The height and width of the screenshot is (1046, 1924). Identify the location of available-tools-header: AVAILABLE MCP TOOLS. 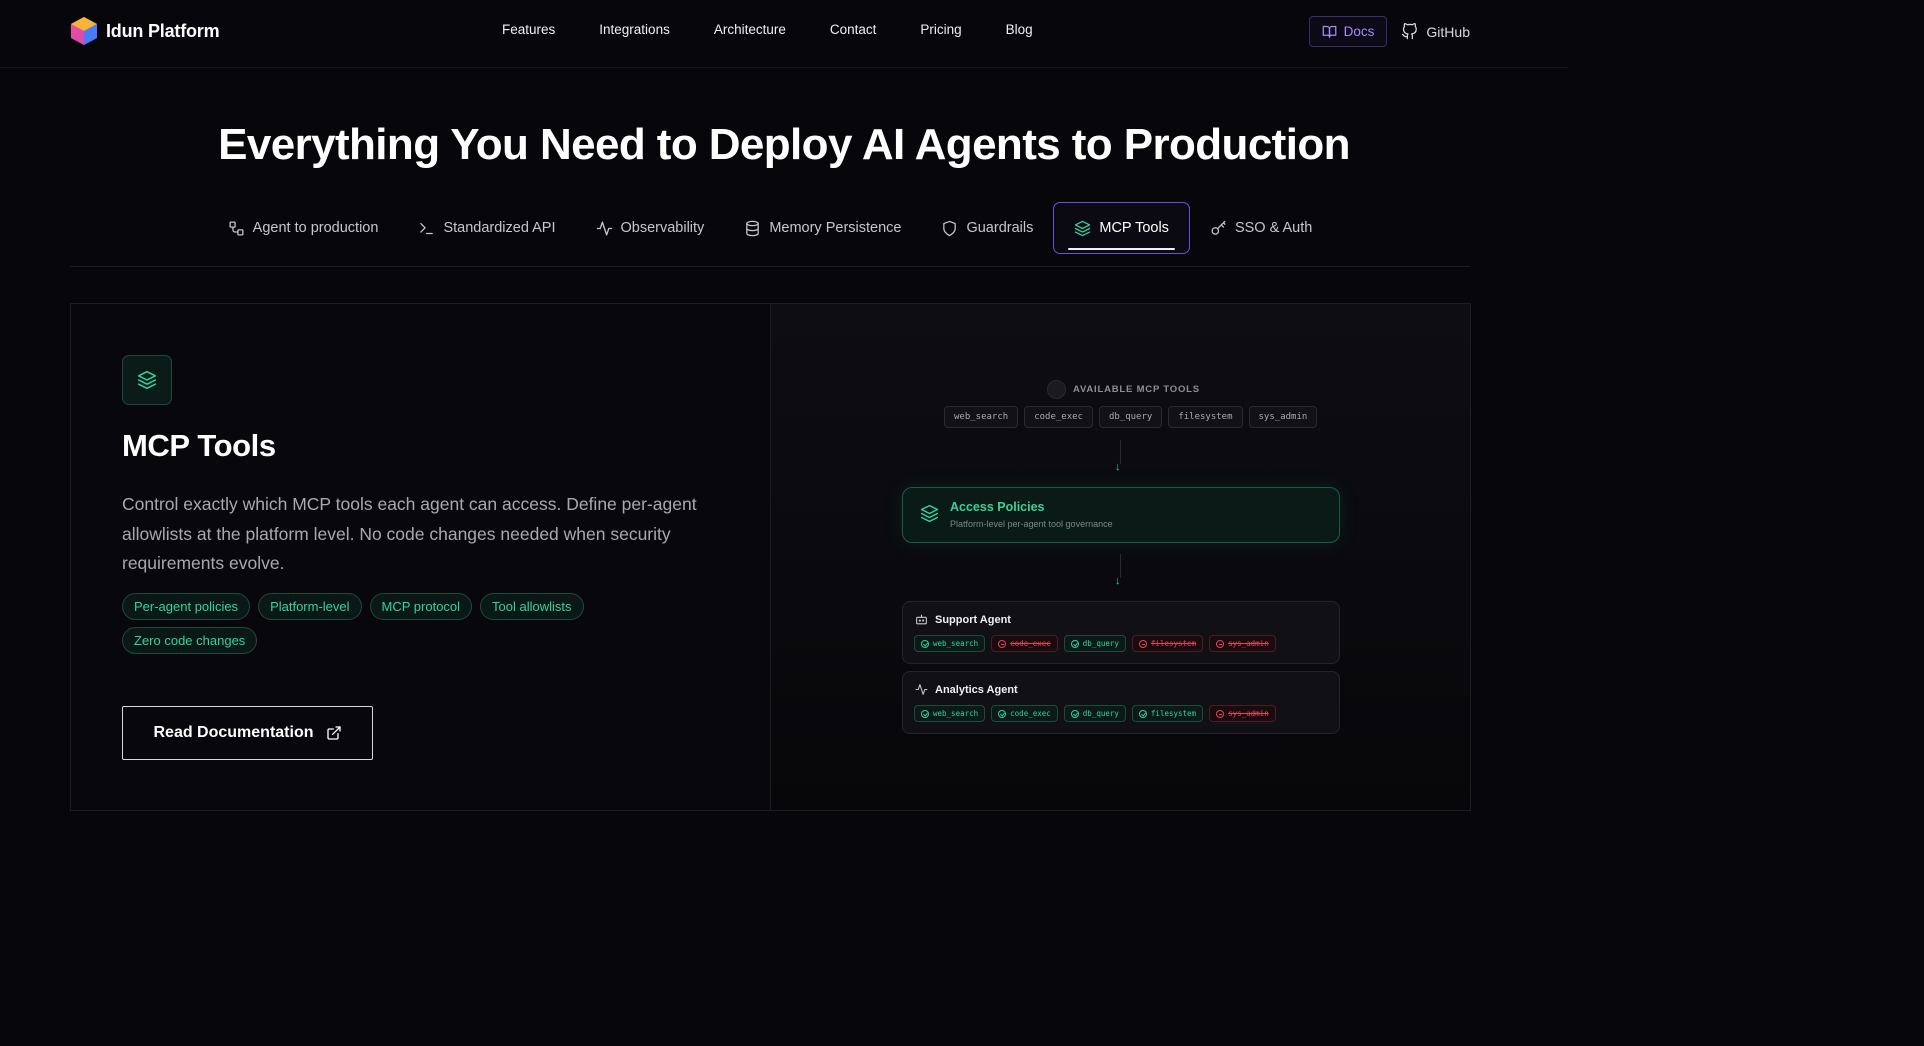
(1123, 389).